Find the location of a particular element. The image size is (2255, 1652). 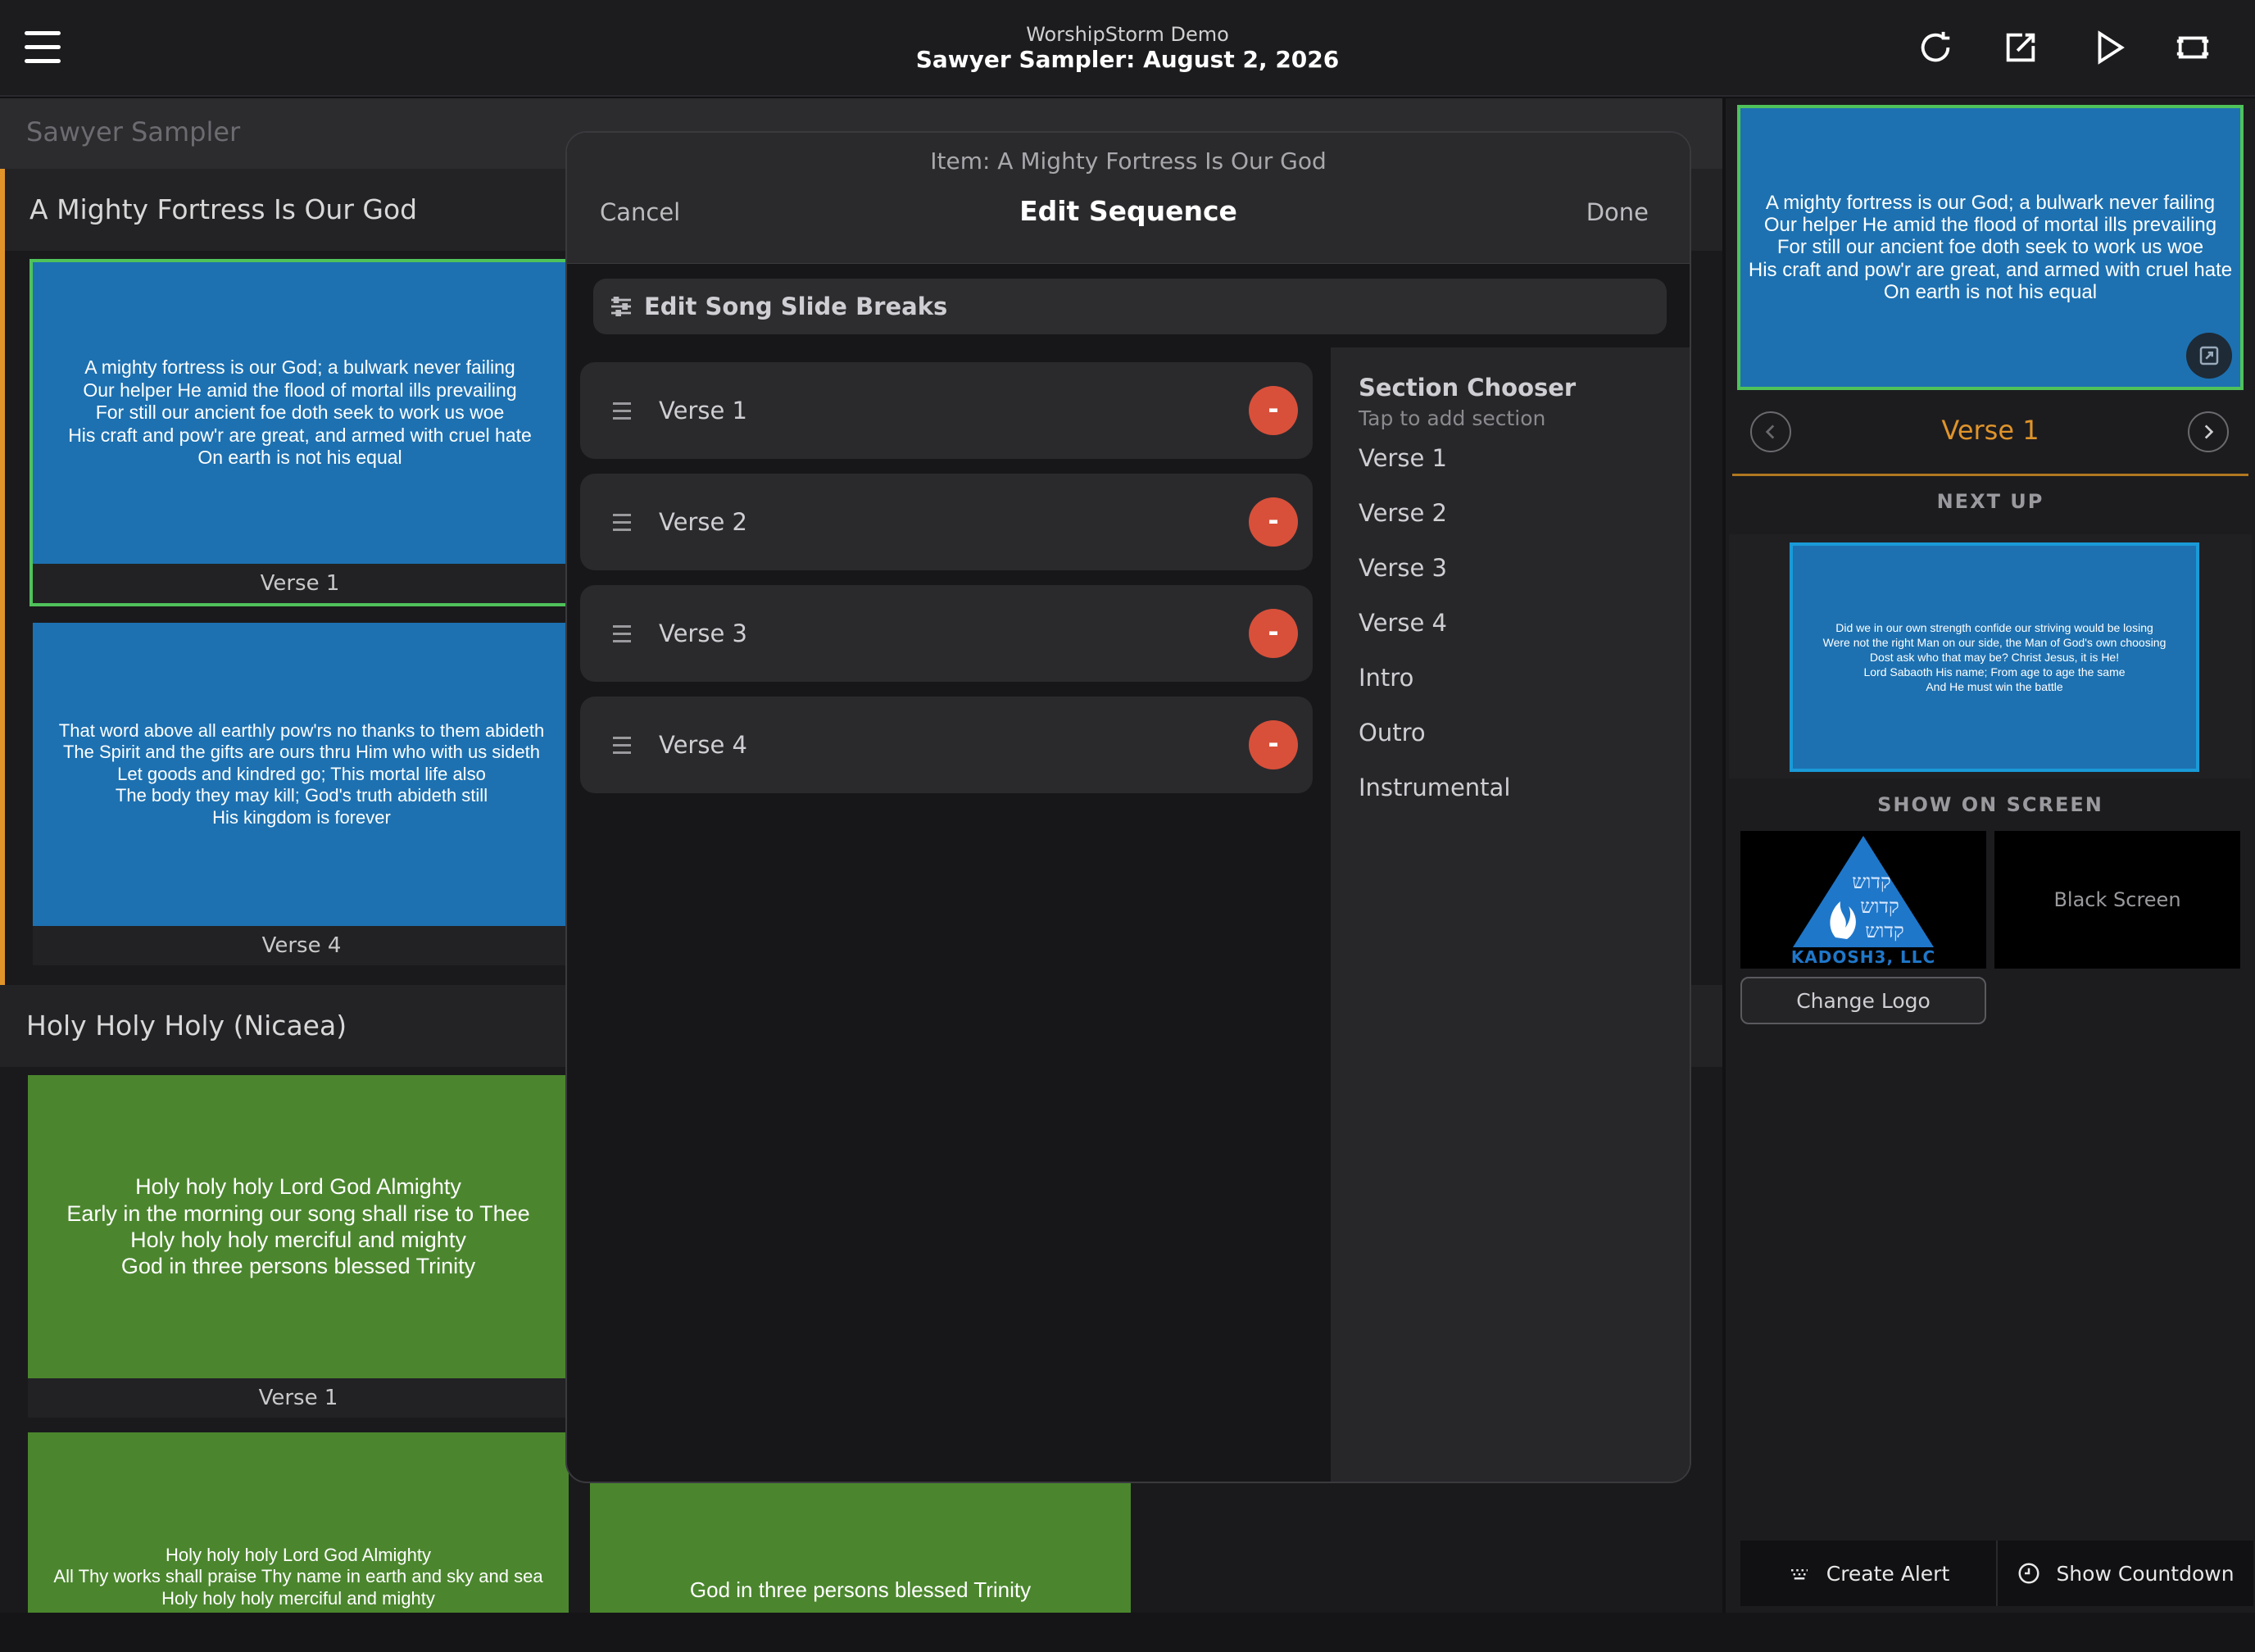

edit-icon is located at coordinates (2020, 47).